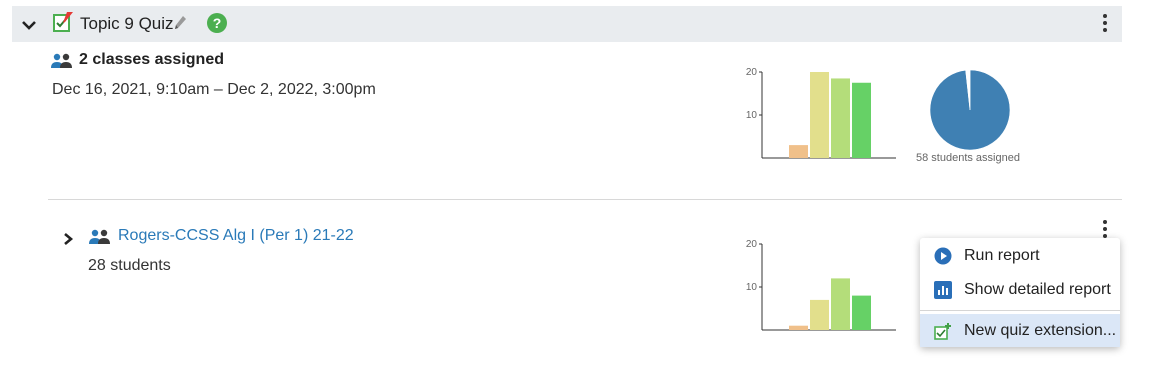 This screenshot has height=385, width=1151. What do you see at coordinates (968, 158) in the screenshot?
I see `pie-caption: 58 students assigned` at bounding box center [968, 158].